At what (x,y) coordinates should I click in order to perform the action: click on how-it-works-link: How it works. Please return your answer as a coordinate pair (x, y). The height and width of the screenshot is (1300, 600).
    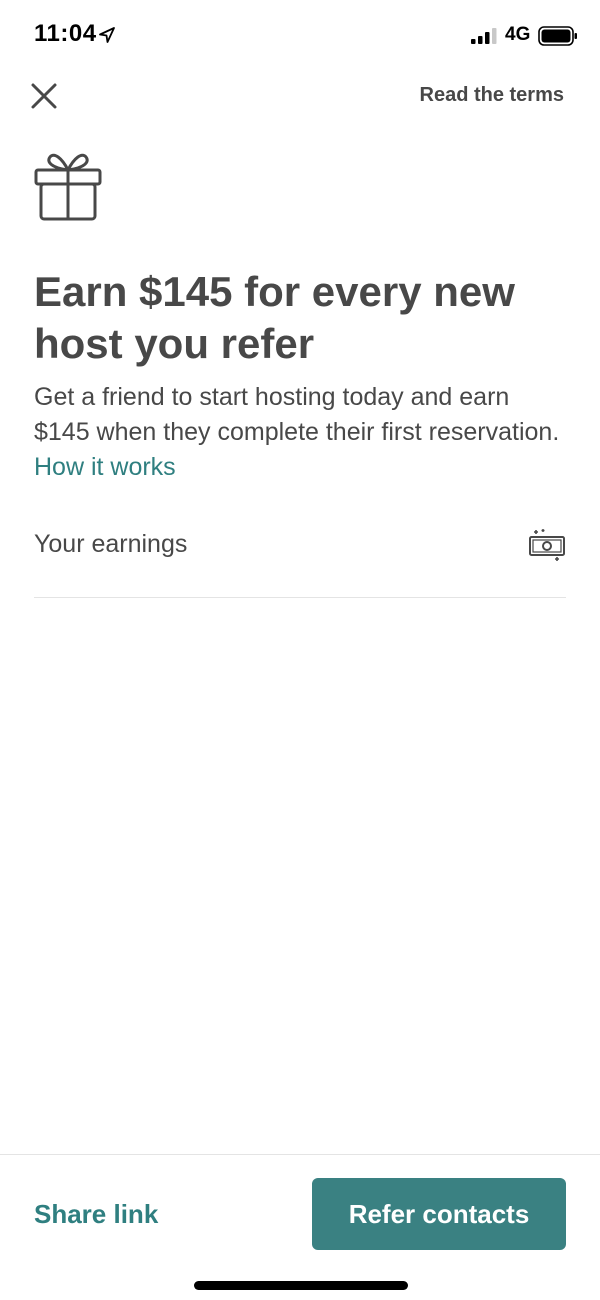
    Looking at the image, I should click on (105, 467).